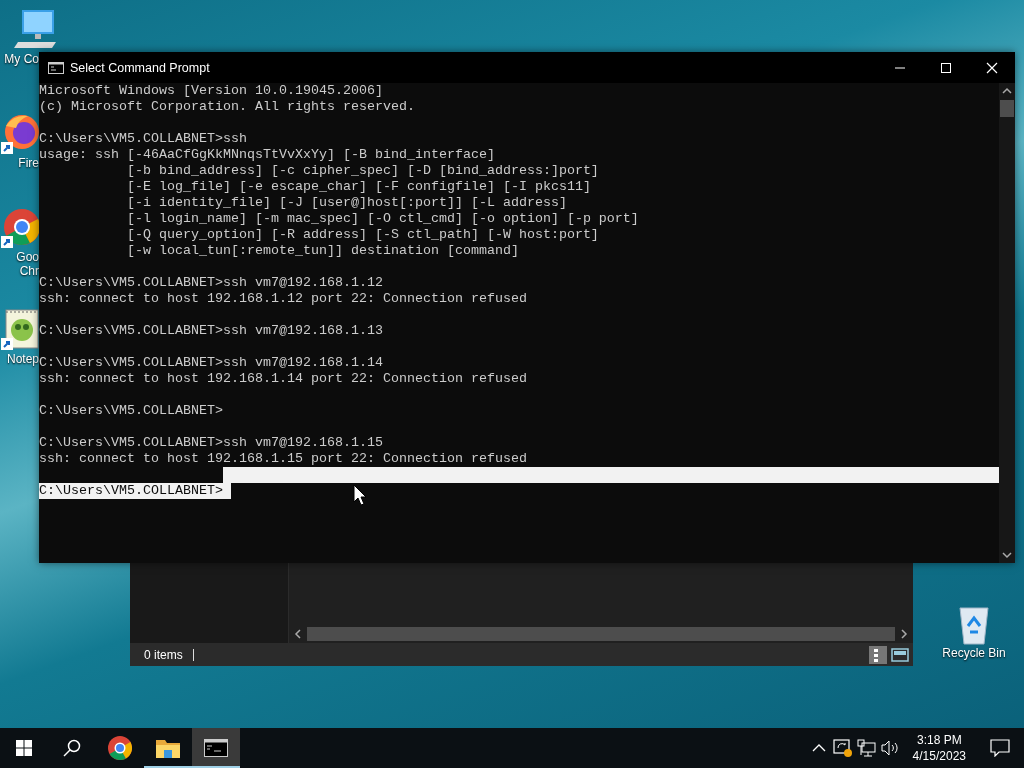 The width and height of the screenshot is (1024, 768). What do you see at coordinates (140, 67) in the screenshot?
I see `window-title: Select Command Prompt` at bounding box center [140, 67].